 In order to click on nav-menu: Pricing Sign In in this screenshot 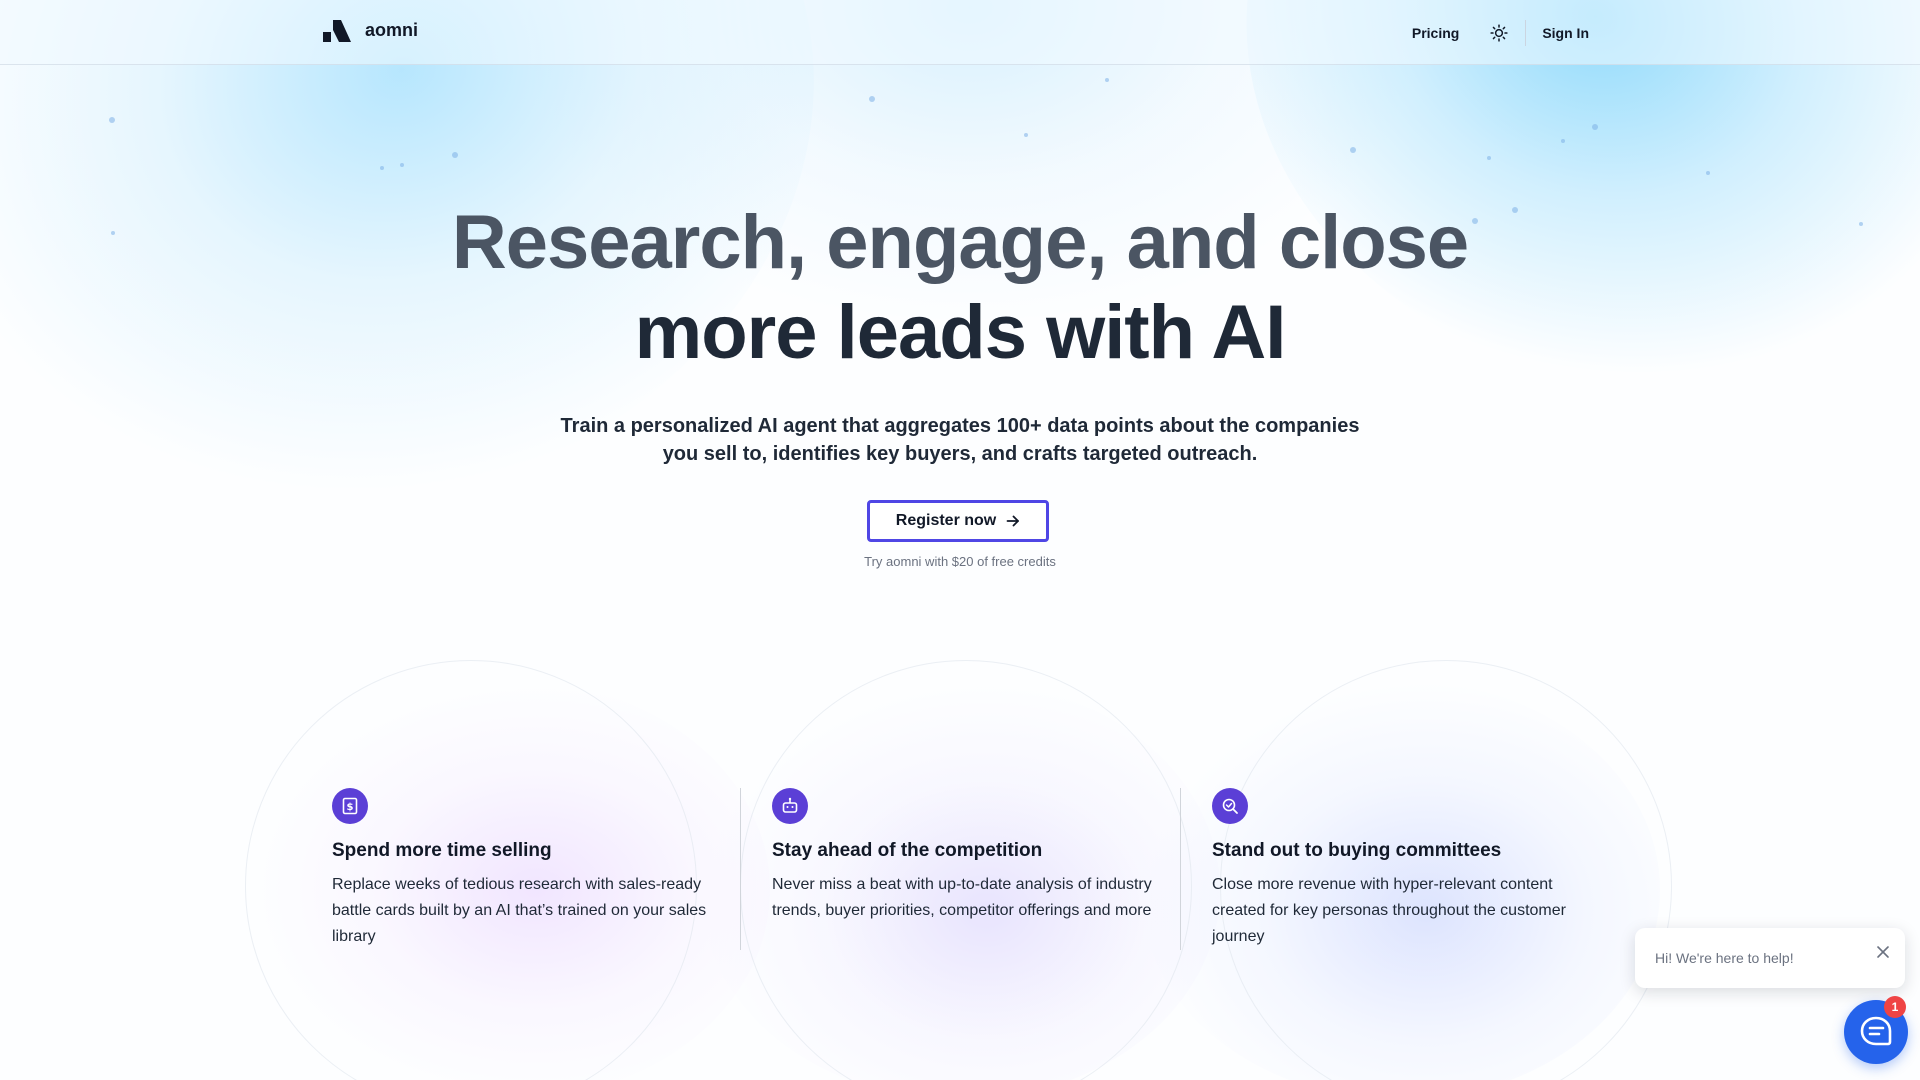, I will do `click(1500, 33)`.